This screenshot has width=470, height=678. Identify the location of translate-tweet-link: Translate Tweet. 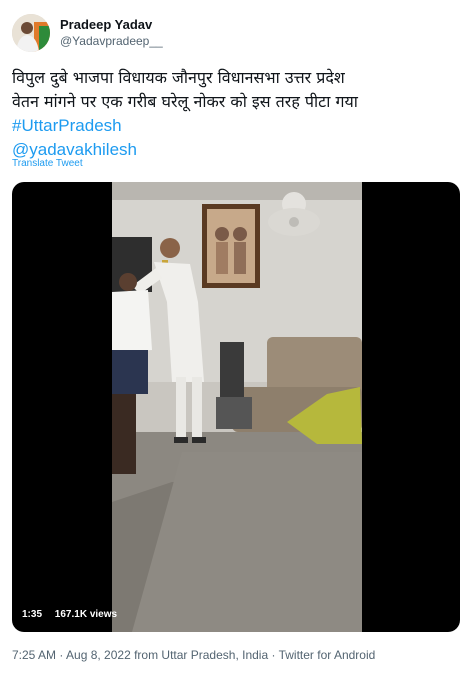
(47, 163).